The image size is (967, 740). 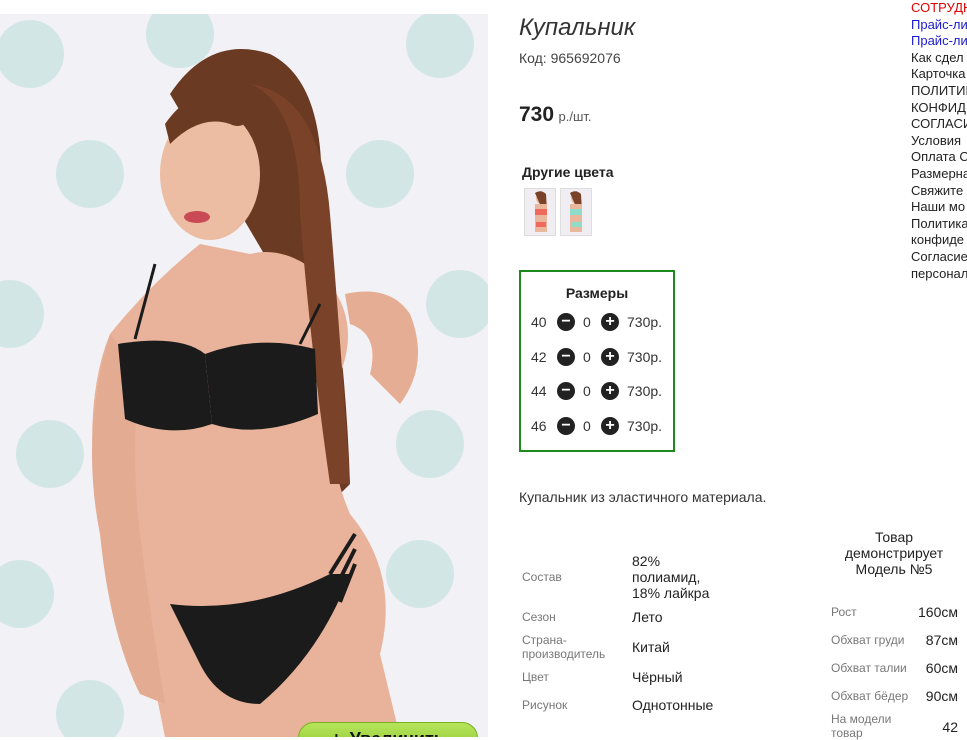 I want to click on other-colors-title: Другие цвета, so click(x=568, y=172).